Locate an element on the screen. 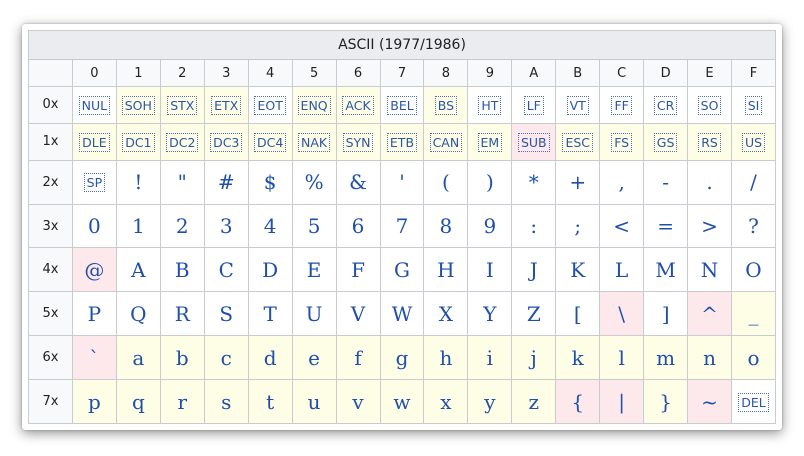 The image size is (804, 456). char-cell: DC4 is located at coordinates (270, 141).